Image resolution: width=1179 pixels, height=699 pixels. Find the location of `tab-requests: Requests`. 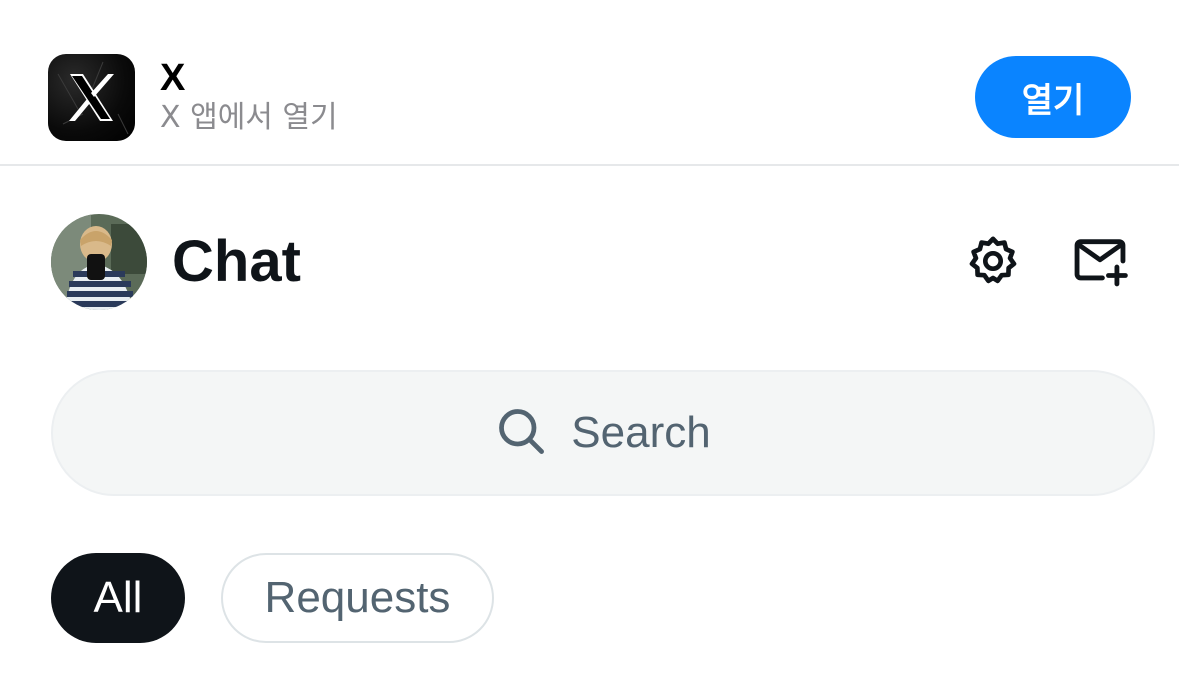

tab-requests: Requests is located at coordinates (357, 598).